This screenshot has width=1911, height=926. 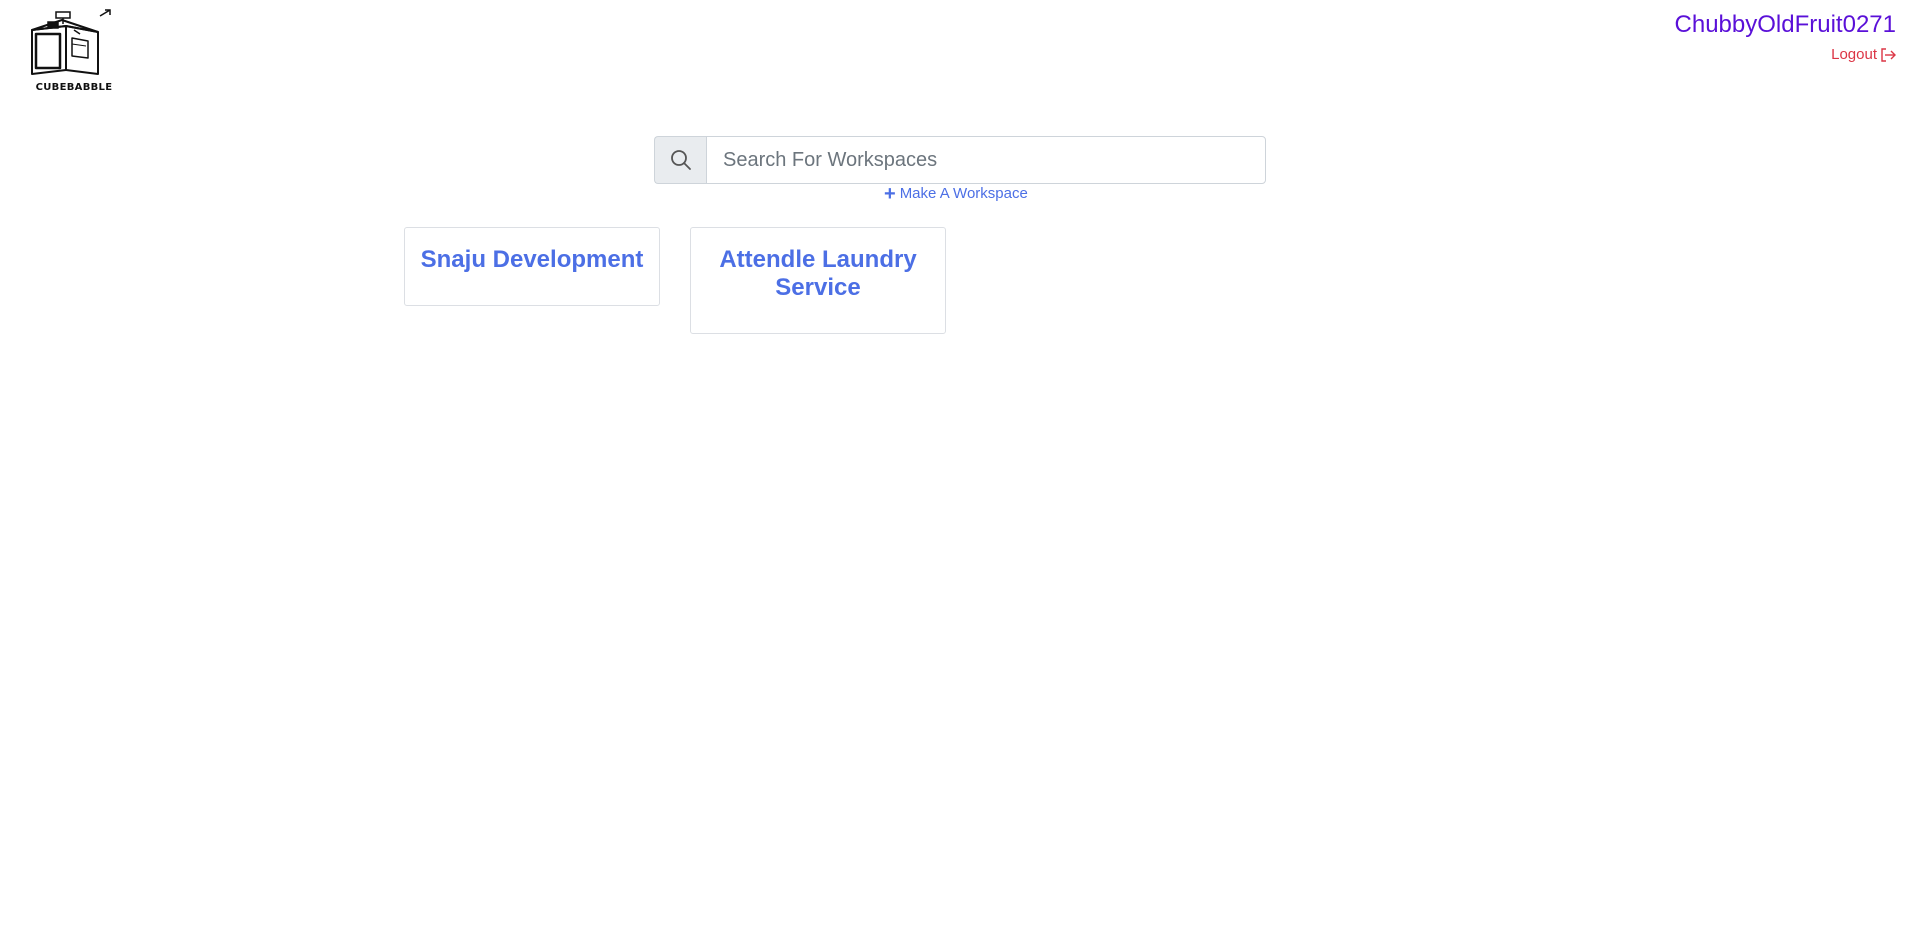 I want to click on plus-icon: +, so click(x=890, y=193).